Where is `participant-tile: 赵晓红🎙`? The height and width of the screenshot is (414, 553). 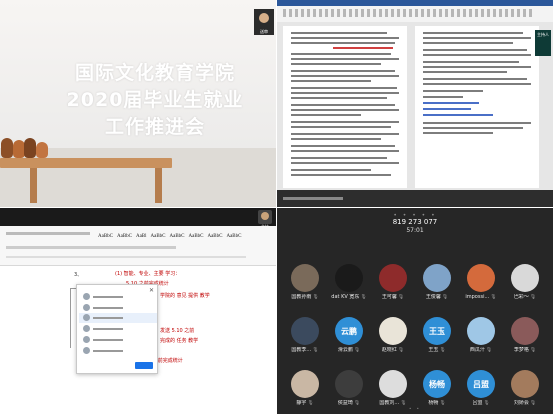 participant-tile: 赵晓红🎙 is located at coordinates (393, 342).